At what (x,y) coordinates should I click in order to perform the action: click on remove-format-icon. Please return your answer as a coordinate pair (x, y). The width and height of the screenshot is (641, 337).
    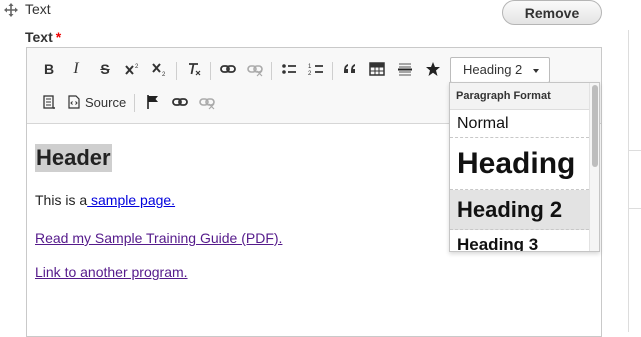
    Looking at the image, I should click on (195, 69).